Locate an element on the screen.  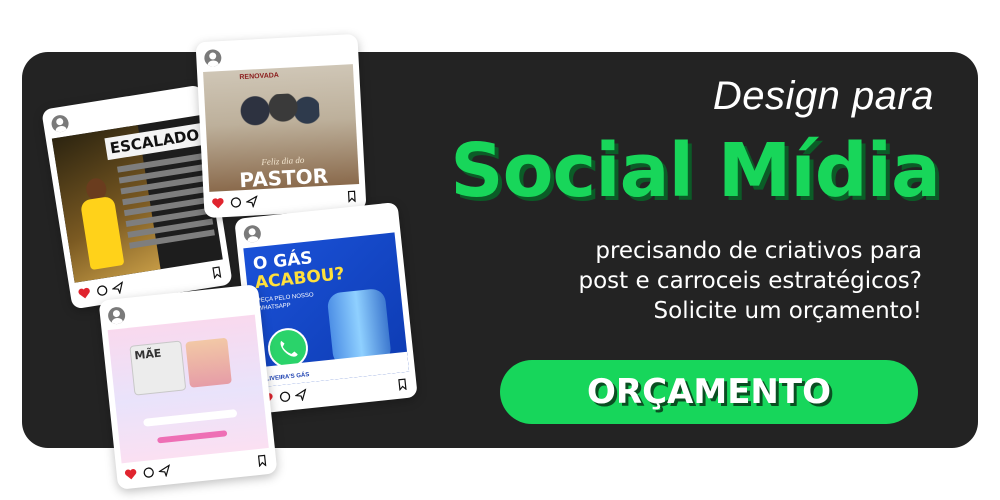
post-image: ESCALADO is located at coordinates (137, 199).